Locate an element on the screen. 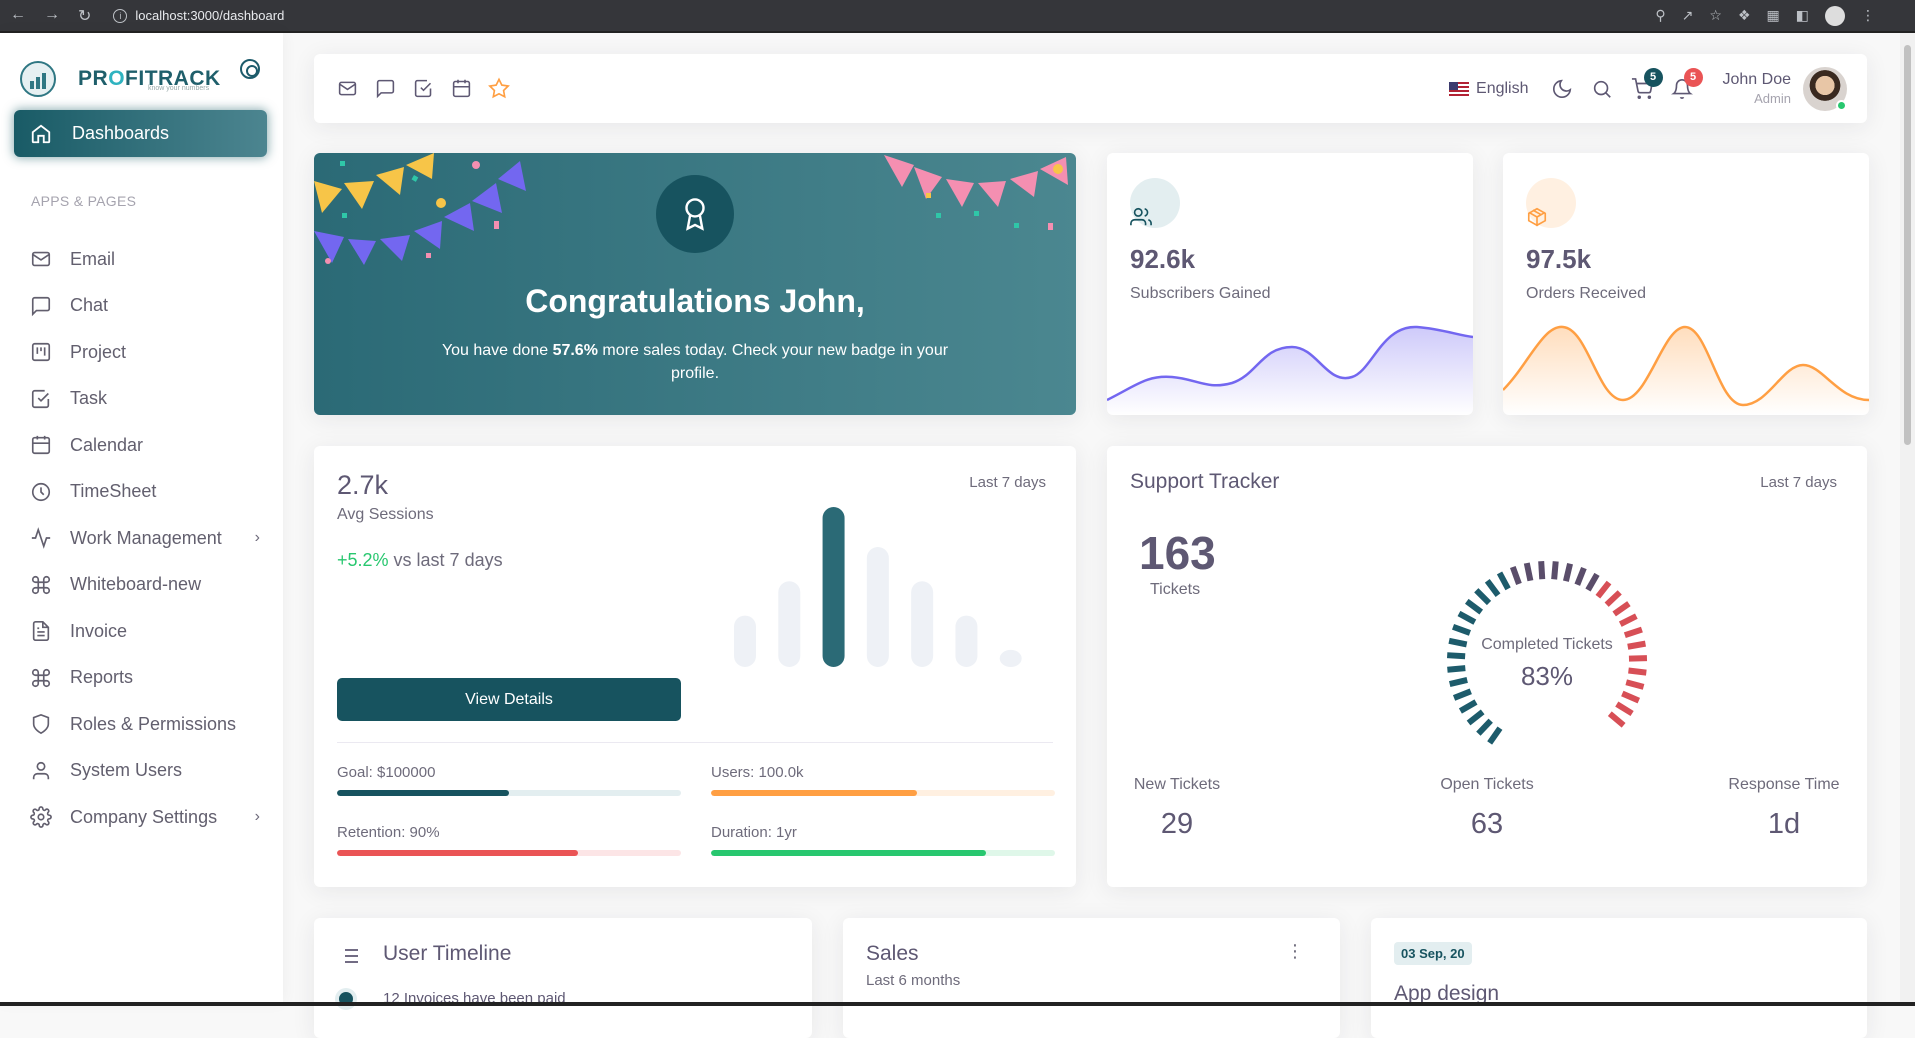  sidebar-item-label: Chat is located at coordinates (89, 305).